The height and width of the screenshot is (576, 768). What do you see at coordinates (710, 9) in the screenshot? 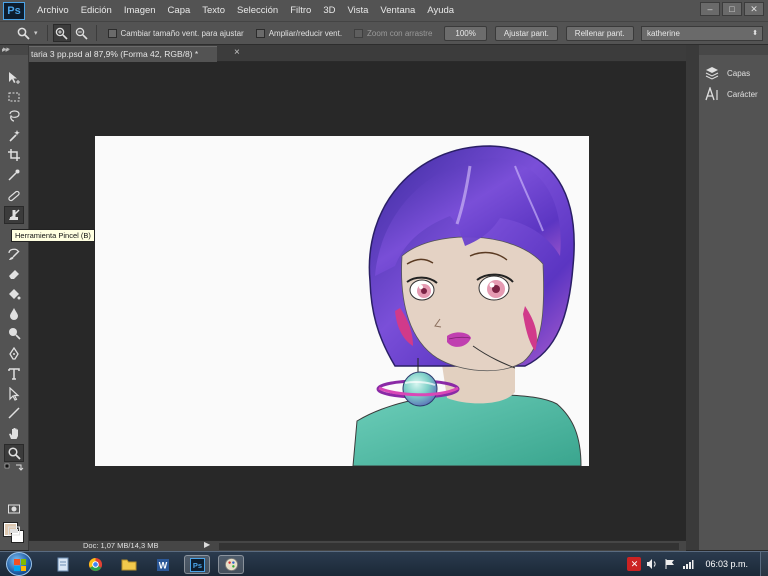
I see `minimize-button: –` at bounding box center [710, 9].